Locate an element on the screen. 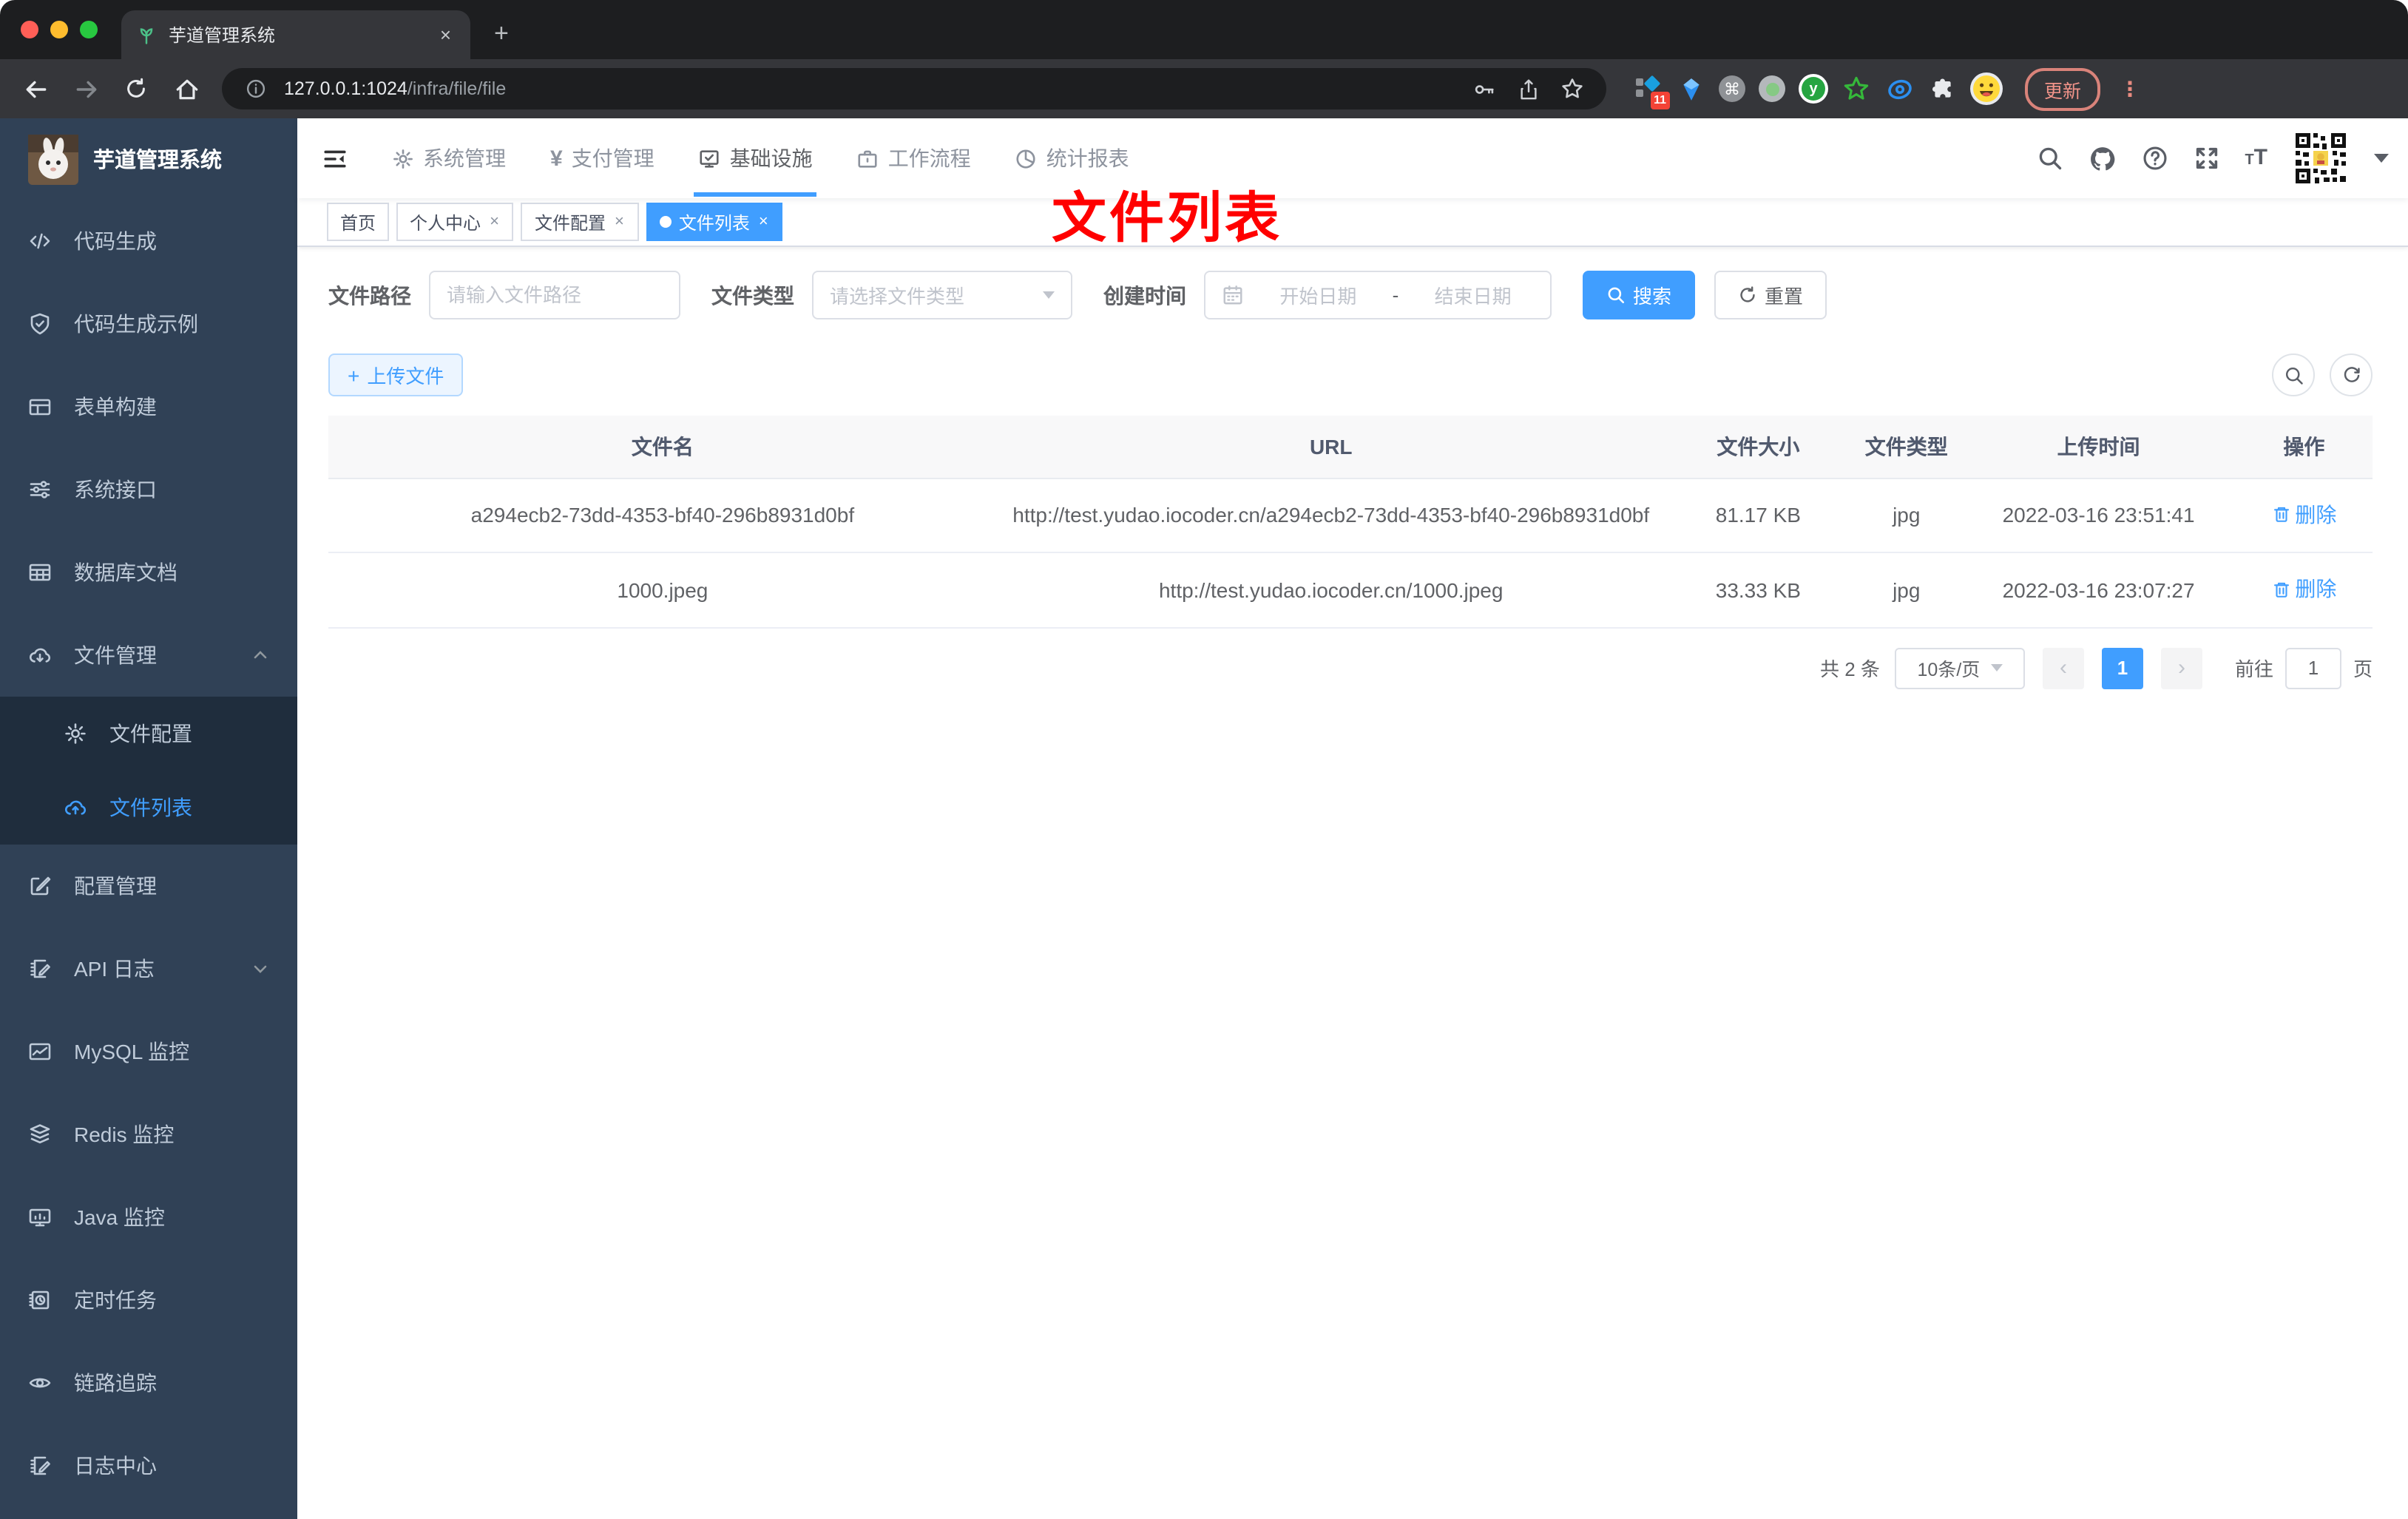 Image resolution: width=2408 pixels, height=1519 pixels. back-icon is located at coordinates (35, 88).